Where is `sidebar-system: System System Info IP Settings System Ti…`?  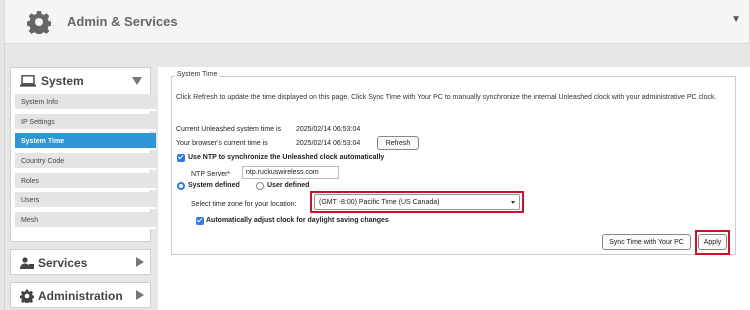 sidebar-system: System System Info IP Settings System Ti… is located at coordinates (83, 154).